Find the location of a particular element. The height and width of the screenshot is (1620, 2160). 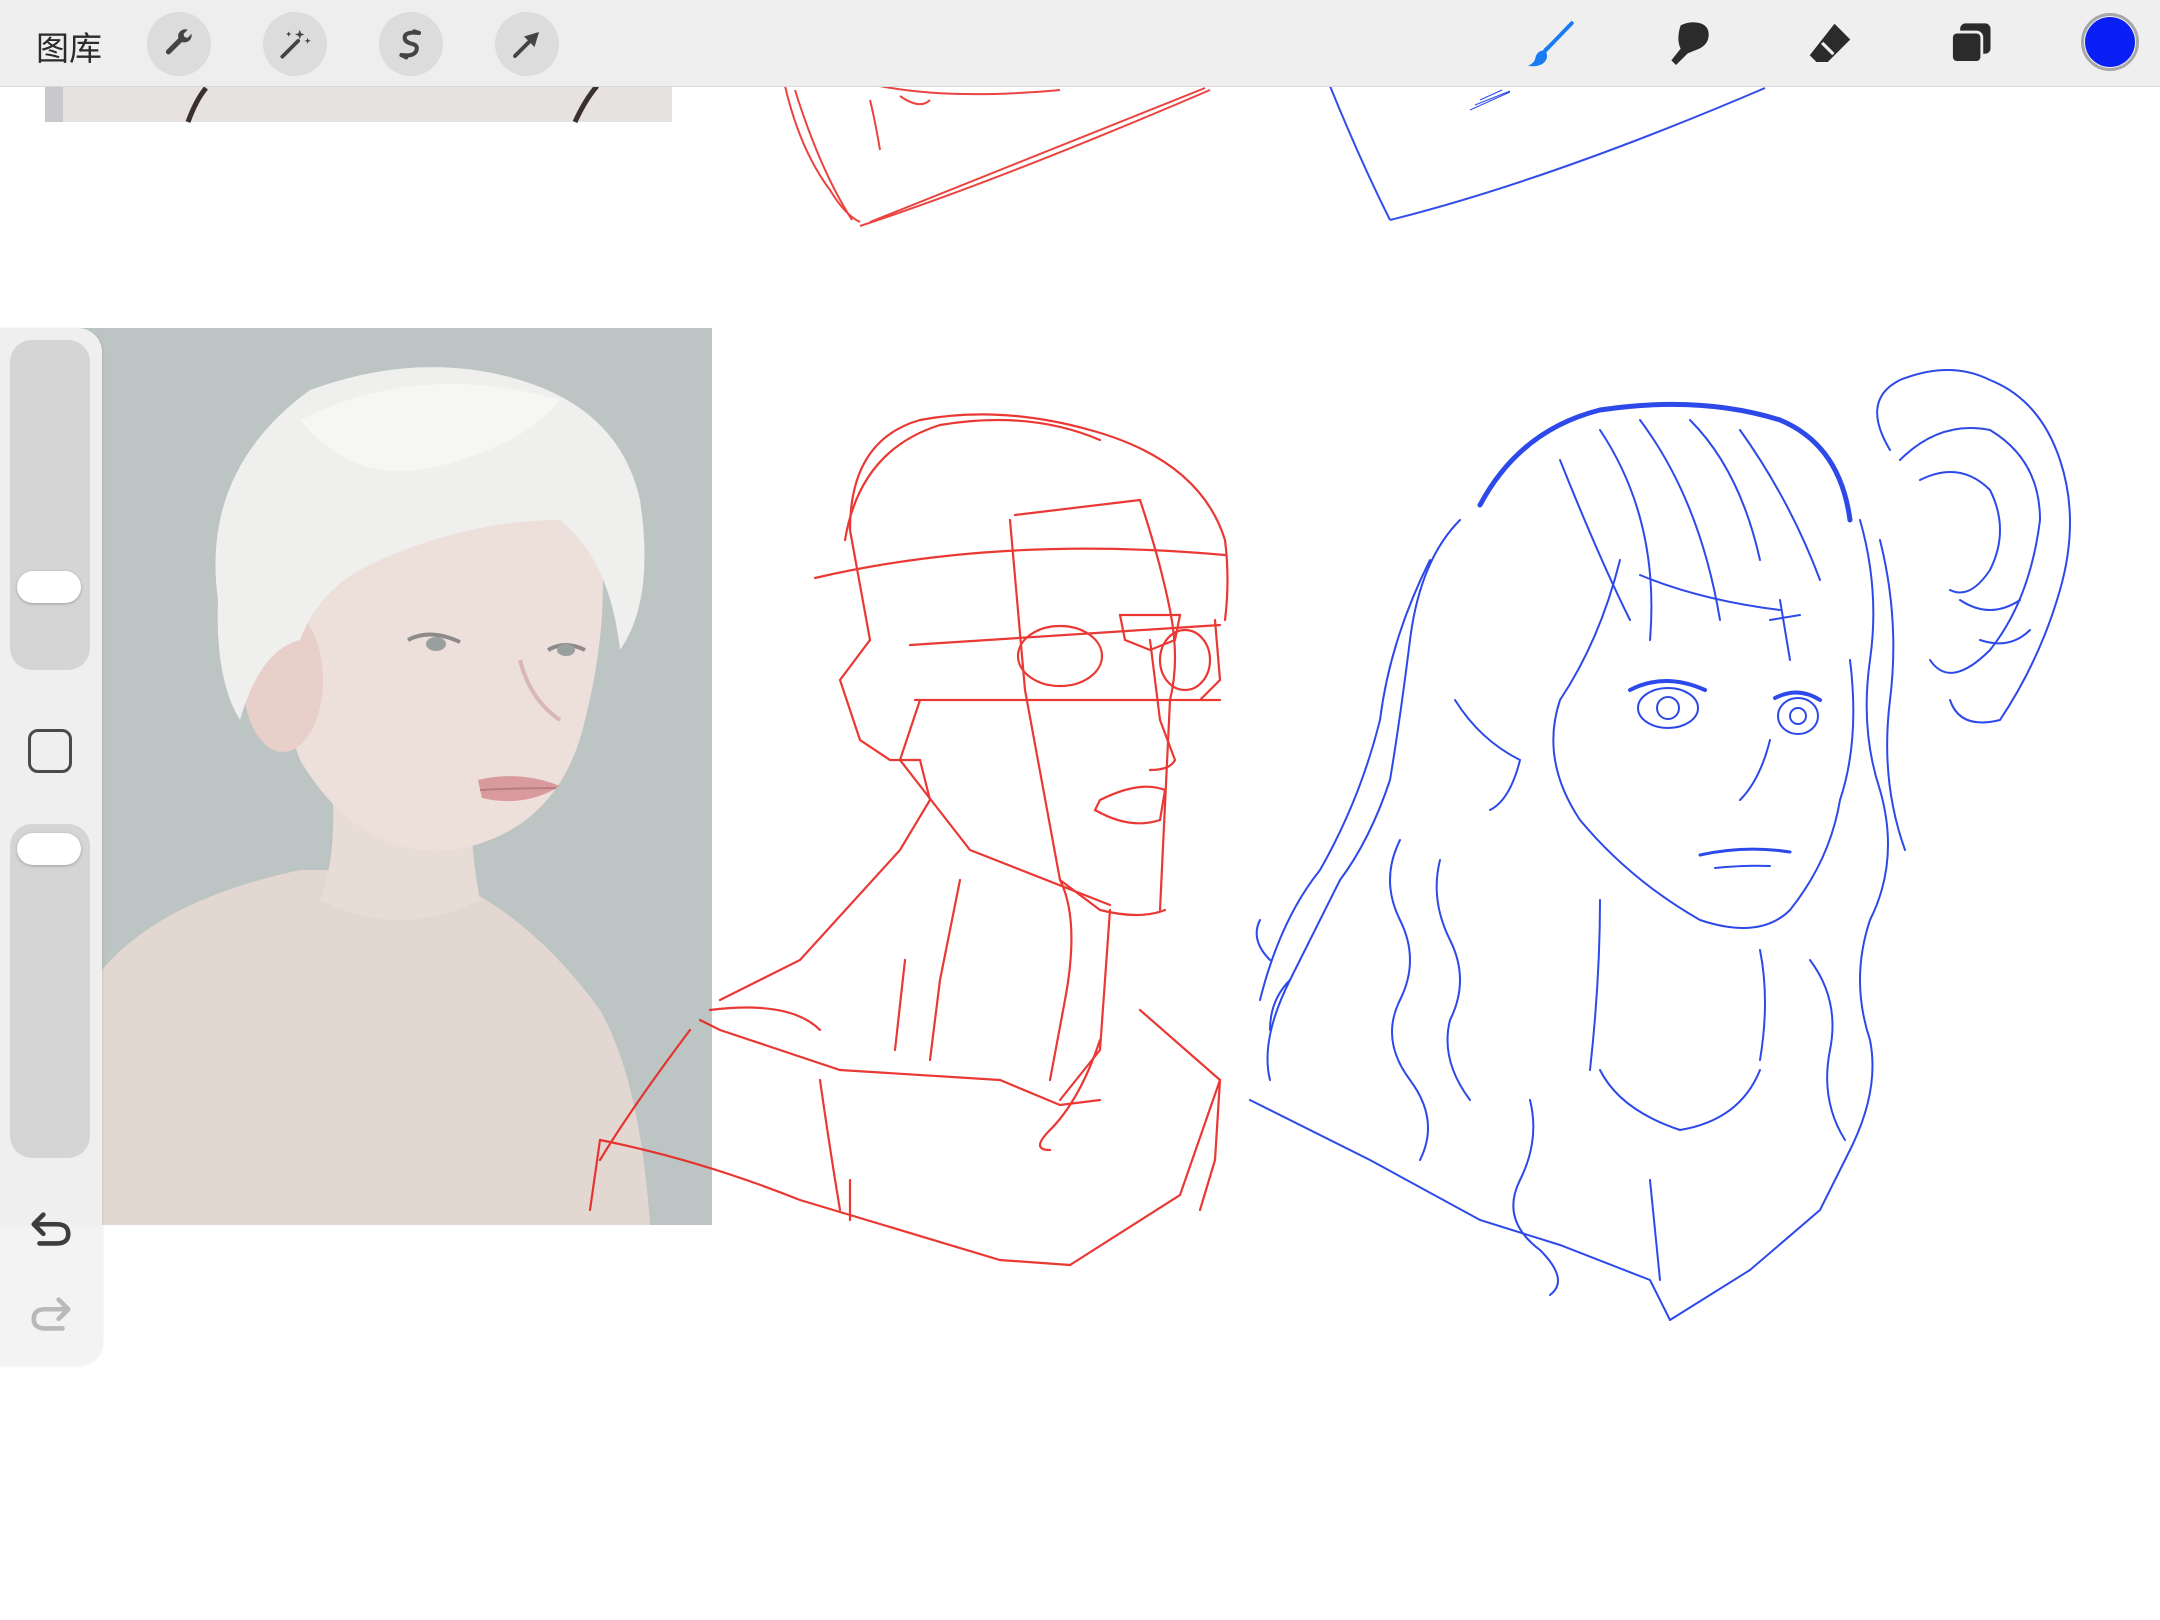

brush-size-slider-thumb is located at coordinates (49, 587).